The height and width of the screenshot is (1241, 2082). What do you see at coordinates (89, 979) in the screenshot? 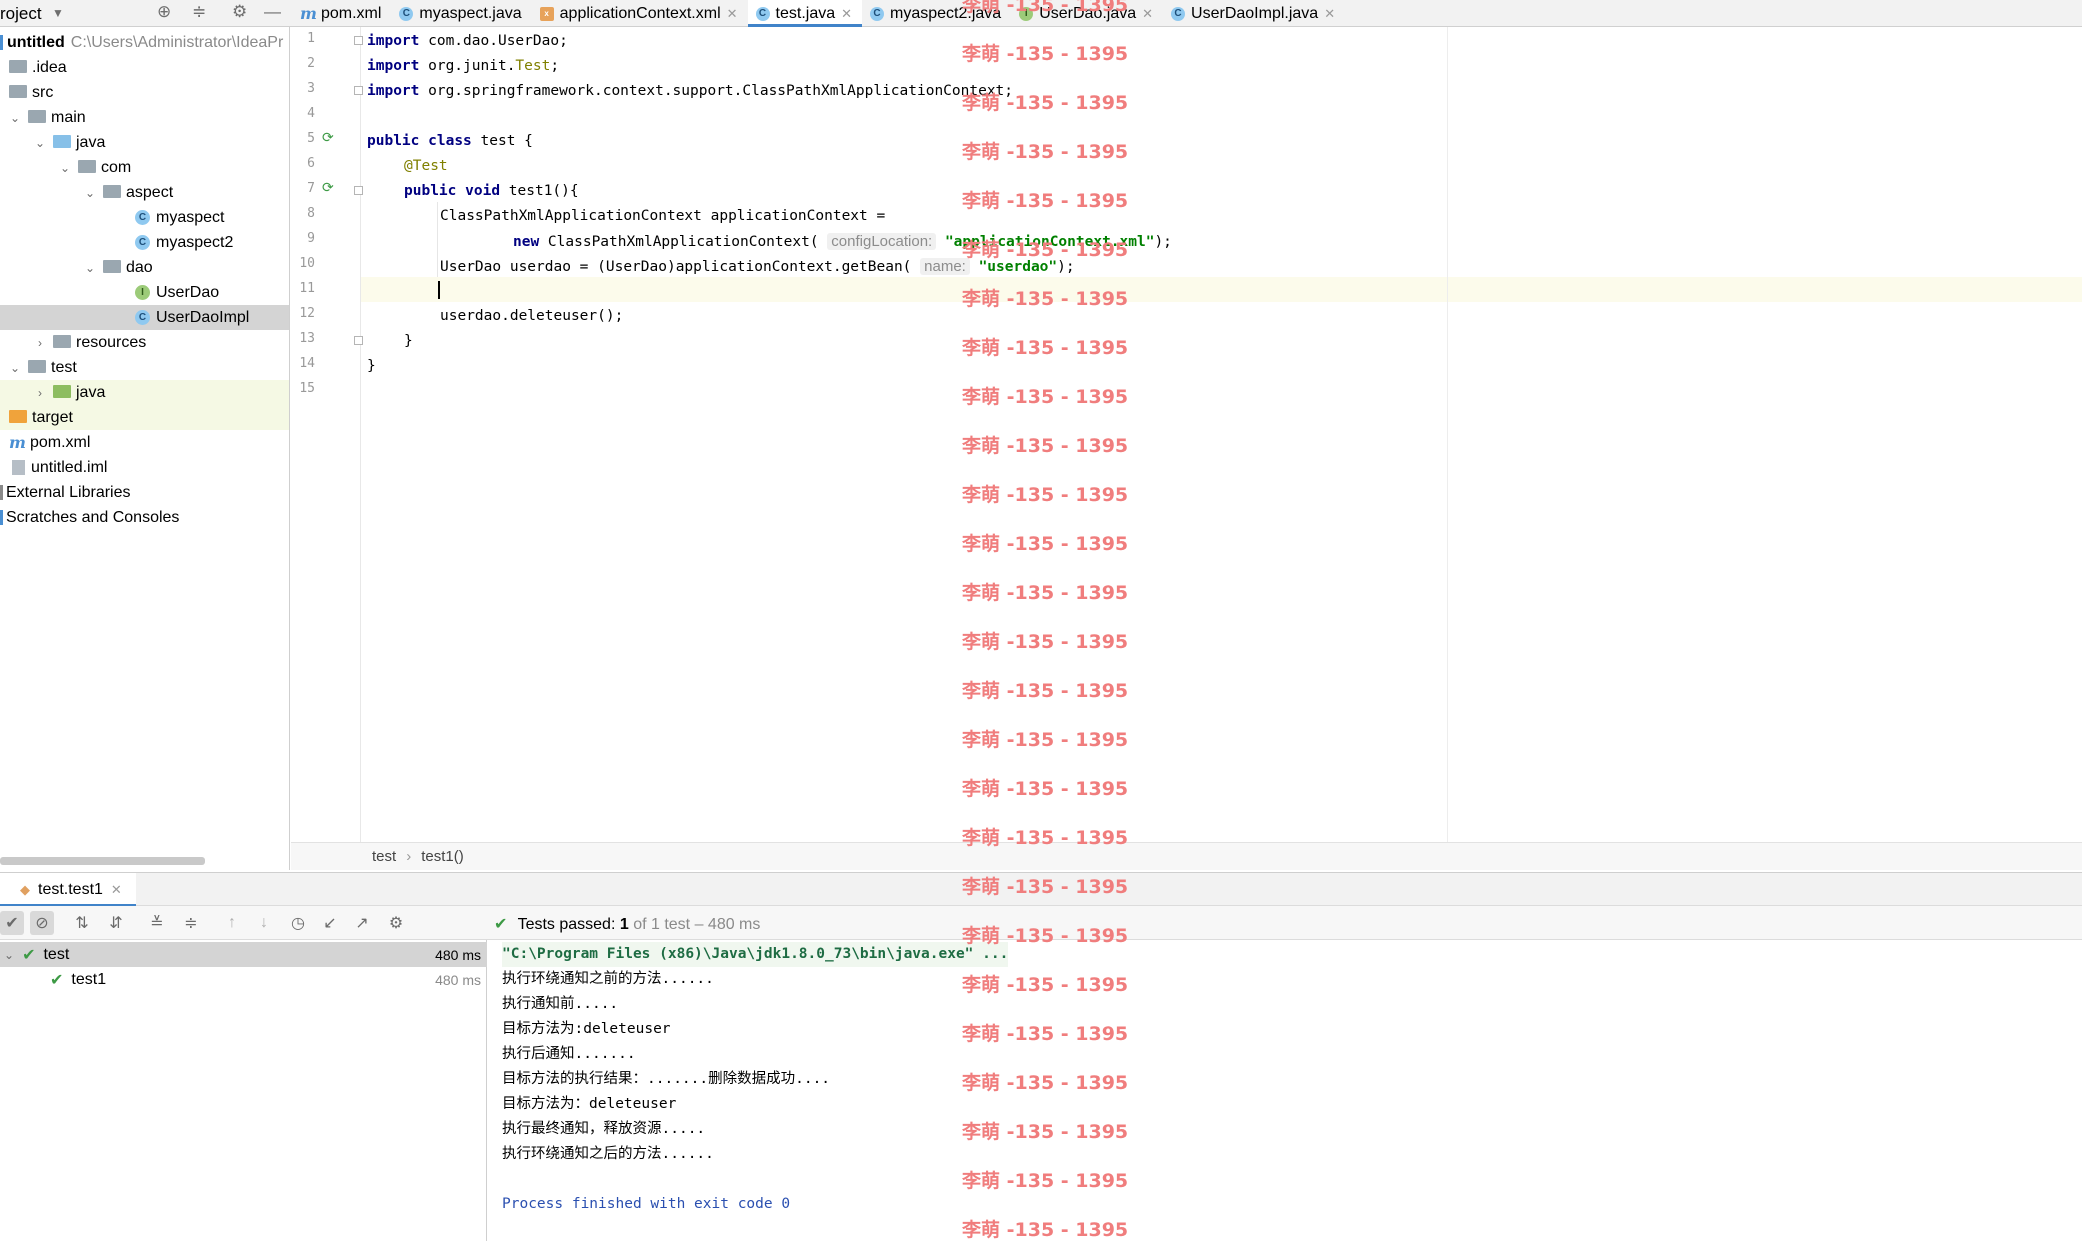
I see `test-name: test1` at bounding box center [89, 979].